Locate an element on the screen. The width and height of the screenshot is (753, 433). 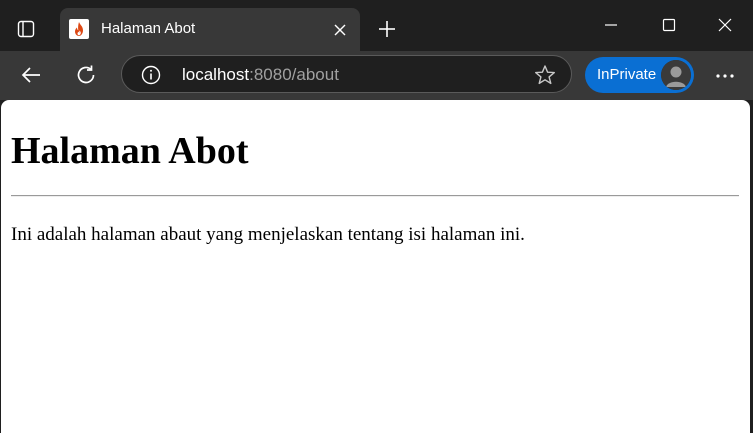
window-close-button is located at coordinates (725, 25).